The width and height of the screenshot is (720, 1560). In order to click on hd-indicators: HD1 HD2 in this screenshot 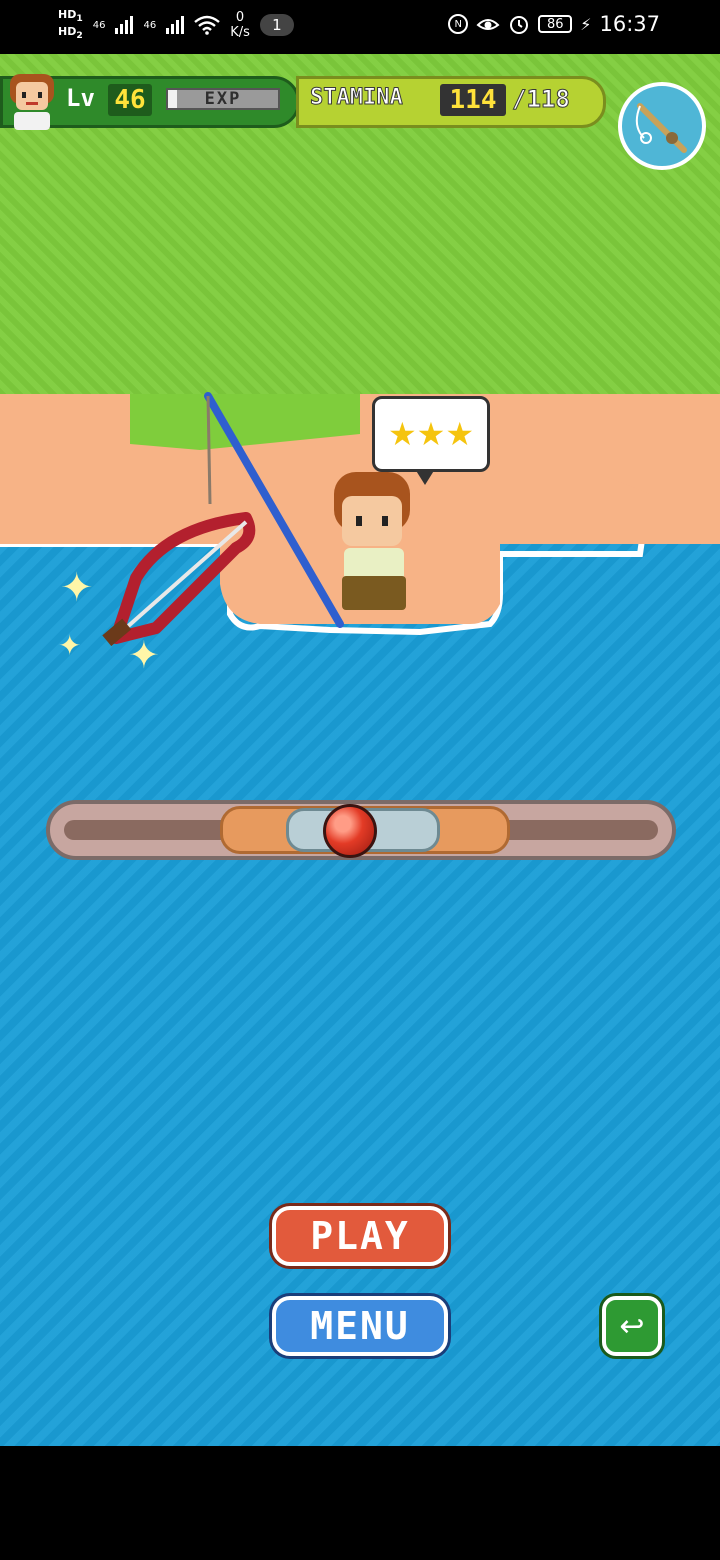, I will do `click(70, 25)`.